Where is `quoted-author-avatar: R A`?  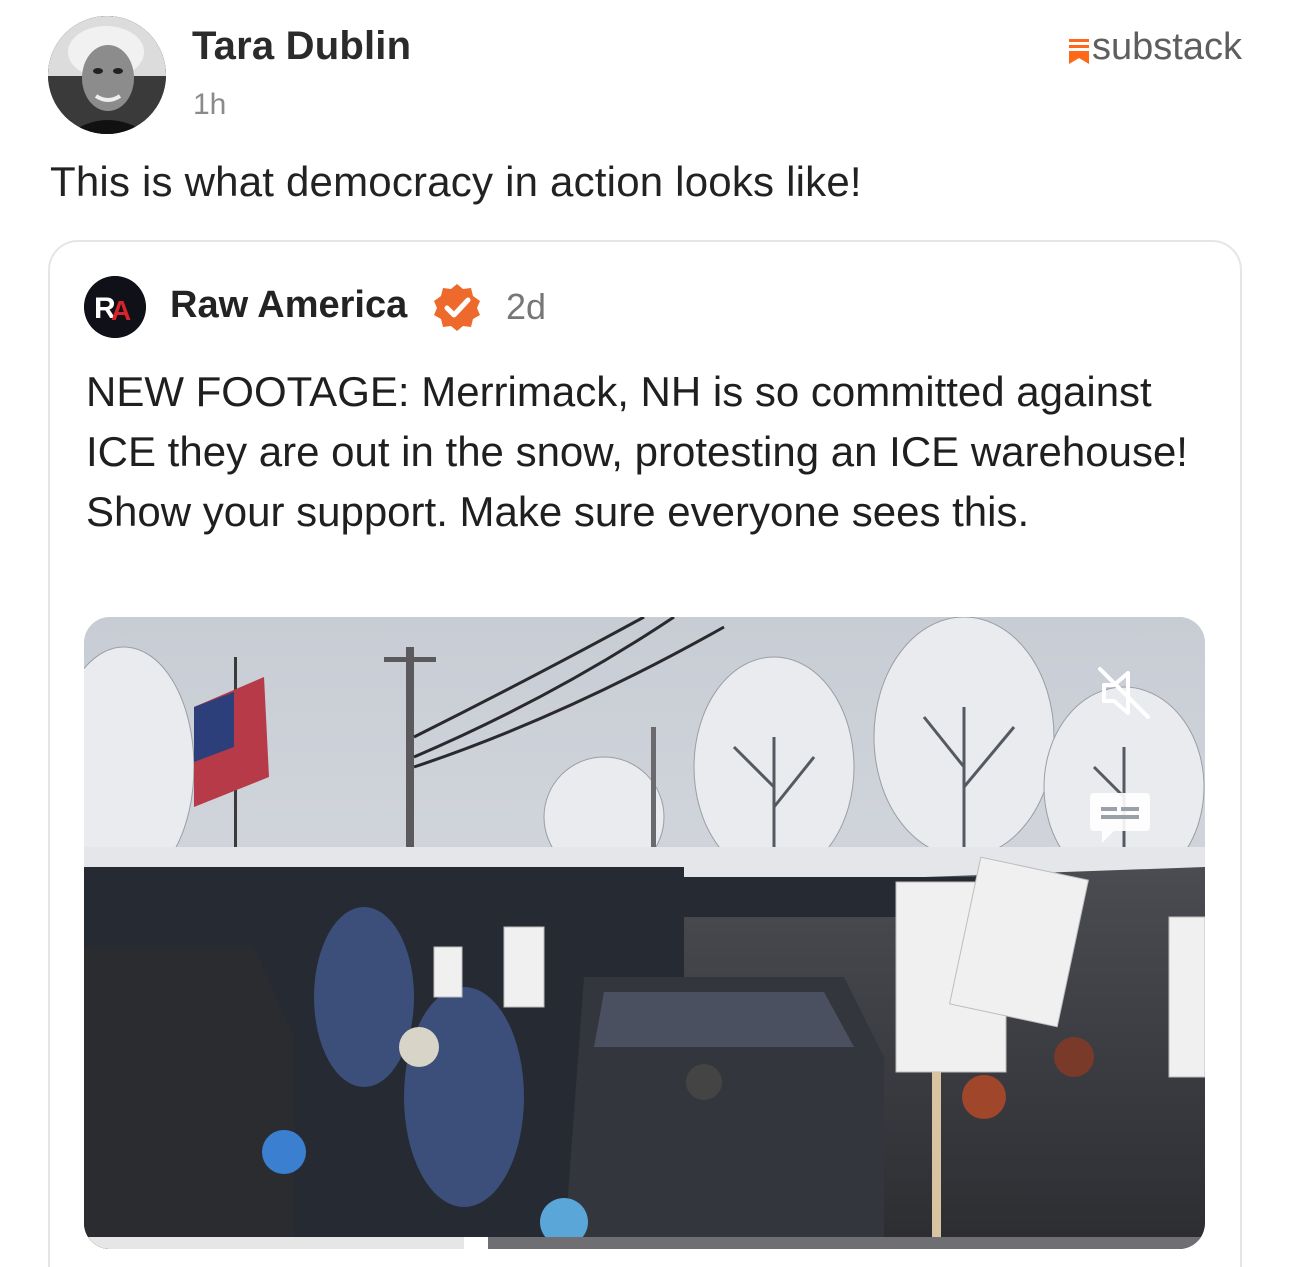 quoted-author-avatar: R A is located at coordinates (115, 307).